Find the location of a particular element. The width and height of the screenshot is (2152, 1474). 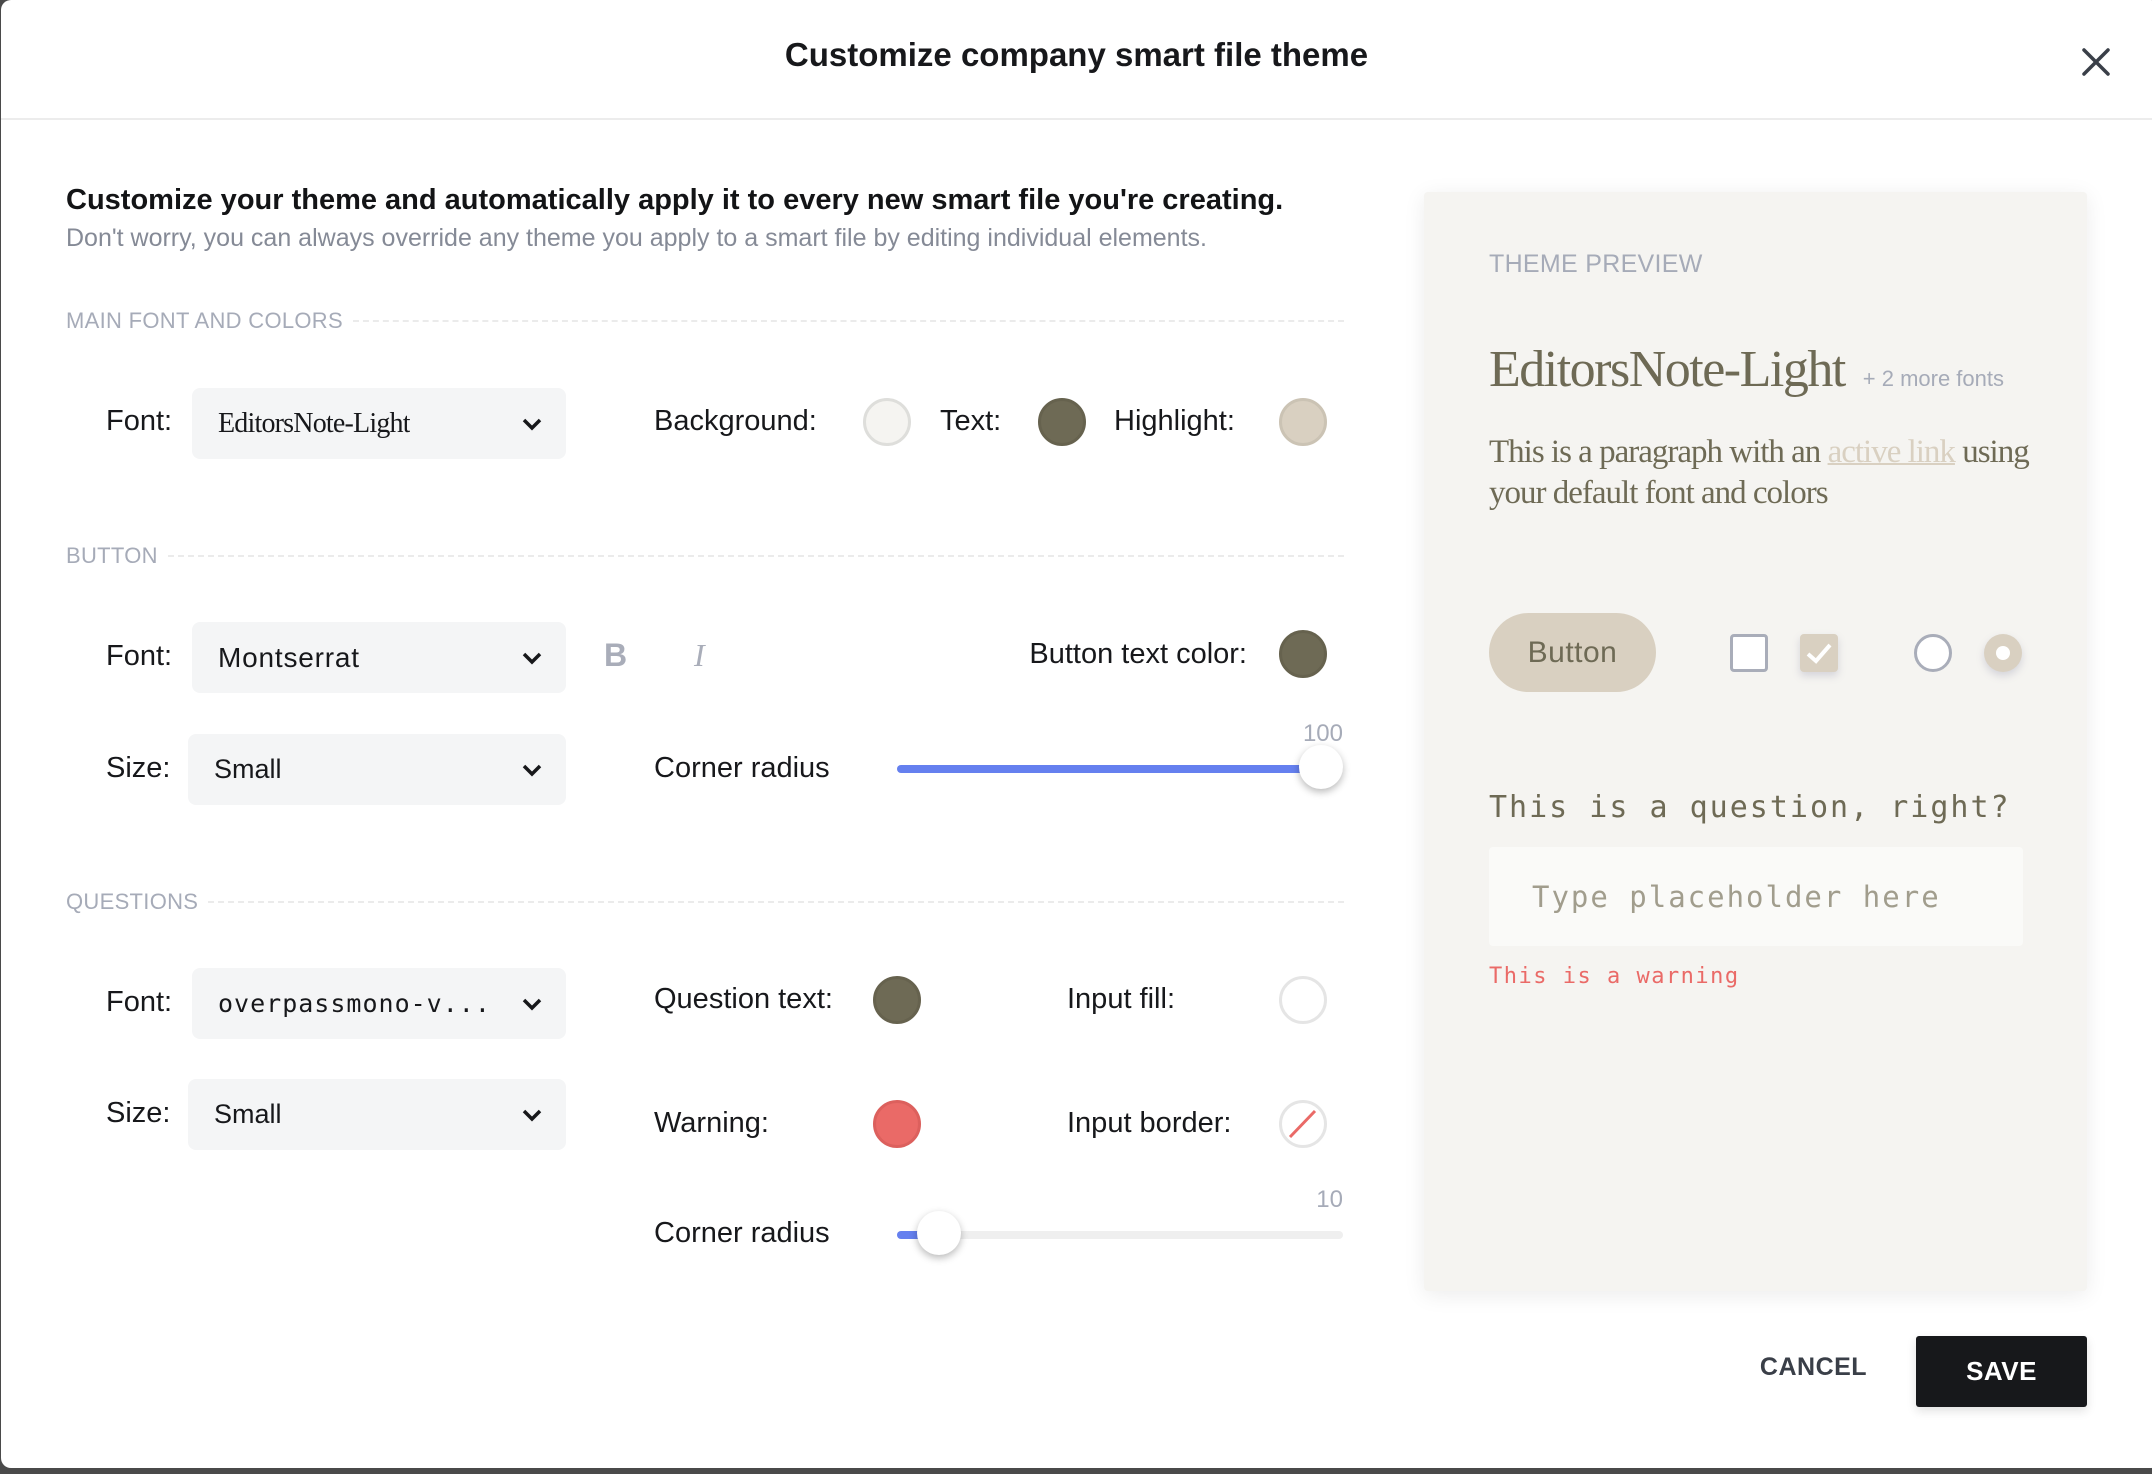

section-main-font-colors: MAIN FONT AND COLORS is located at coordinates (705, 321).